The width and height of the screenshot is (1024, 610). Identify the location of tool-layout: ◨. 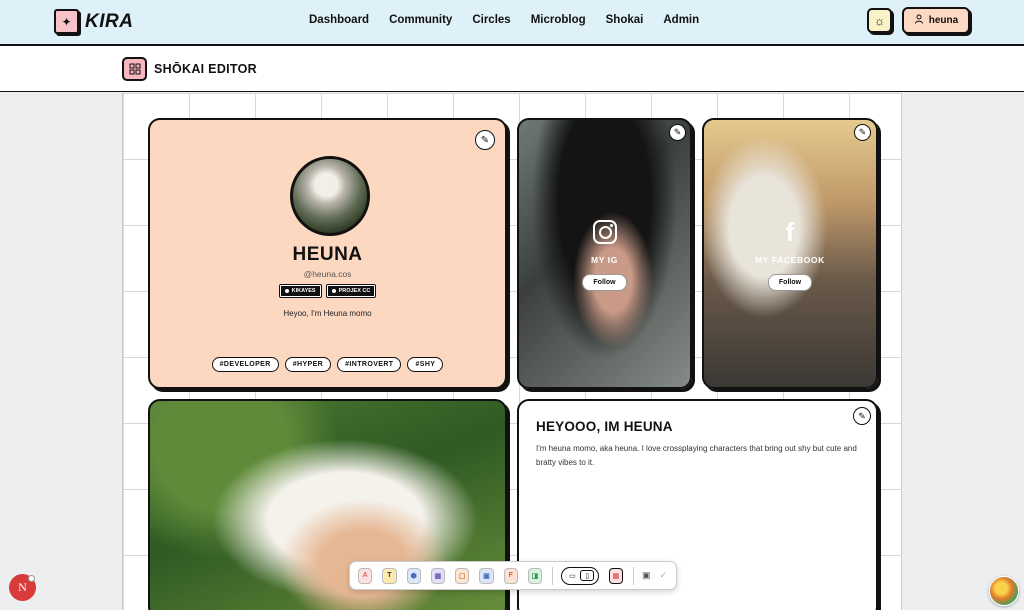
(535, 575).